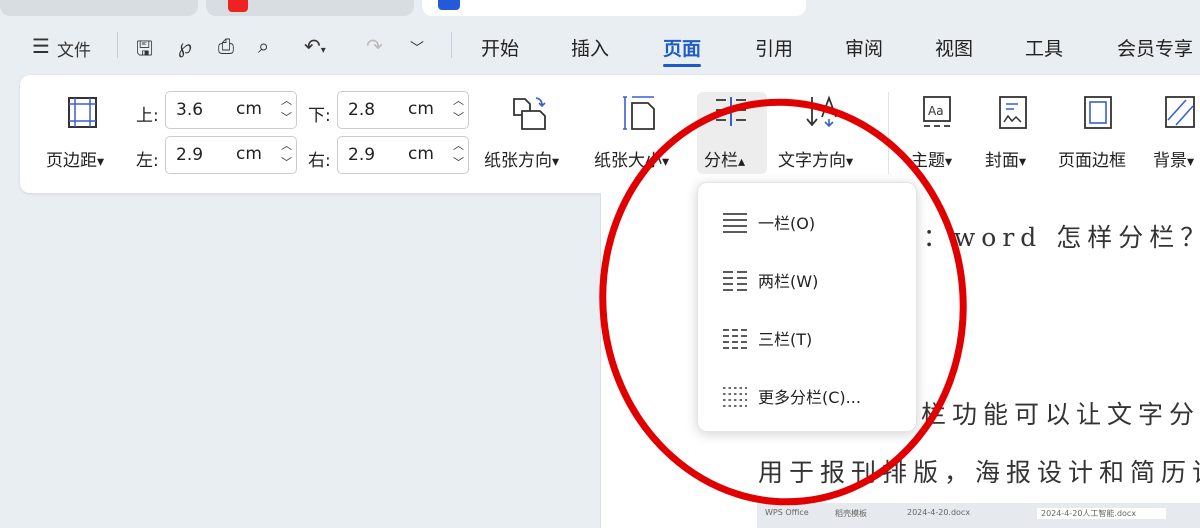 Image resolution: width=1200 pixels, height=528 pixels. I want to click on tab-tools: 工具, so click(1044, 47).